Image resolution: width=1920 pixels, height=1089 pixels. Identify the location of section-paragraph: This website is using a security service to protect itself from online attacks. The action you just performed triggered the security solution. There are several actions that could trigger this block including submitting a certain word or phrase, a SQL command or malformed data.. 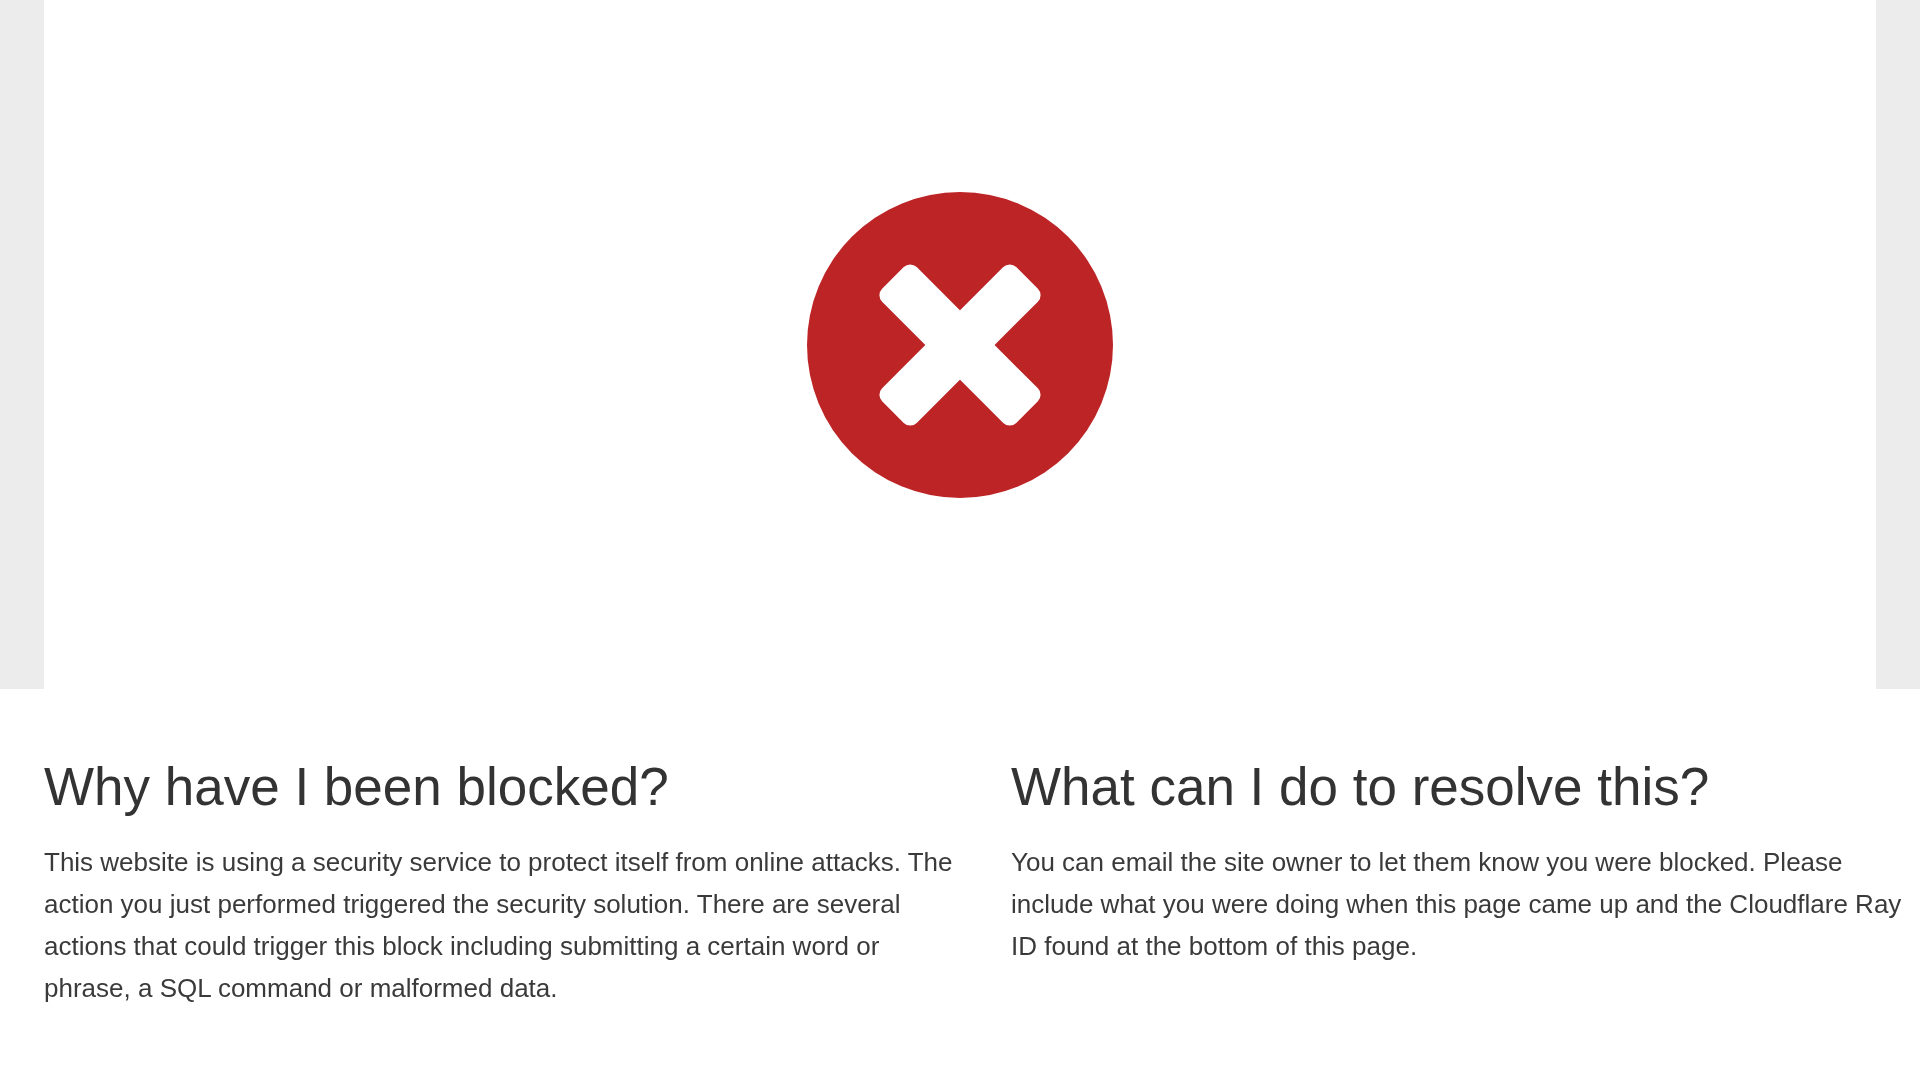
(499, 925).